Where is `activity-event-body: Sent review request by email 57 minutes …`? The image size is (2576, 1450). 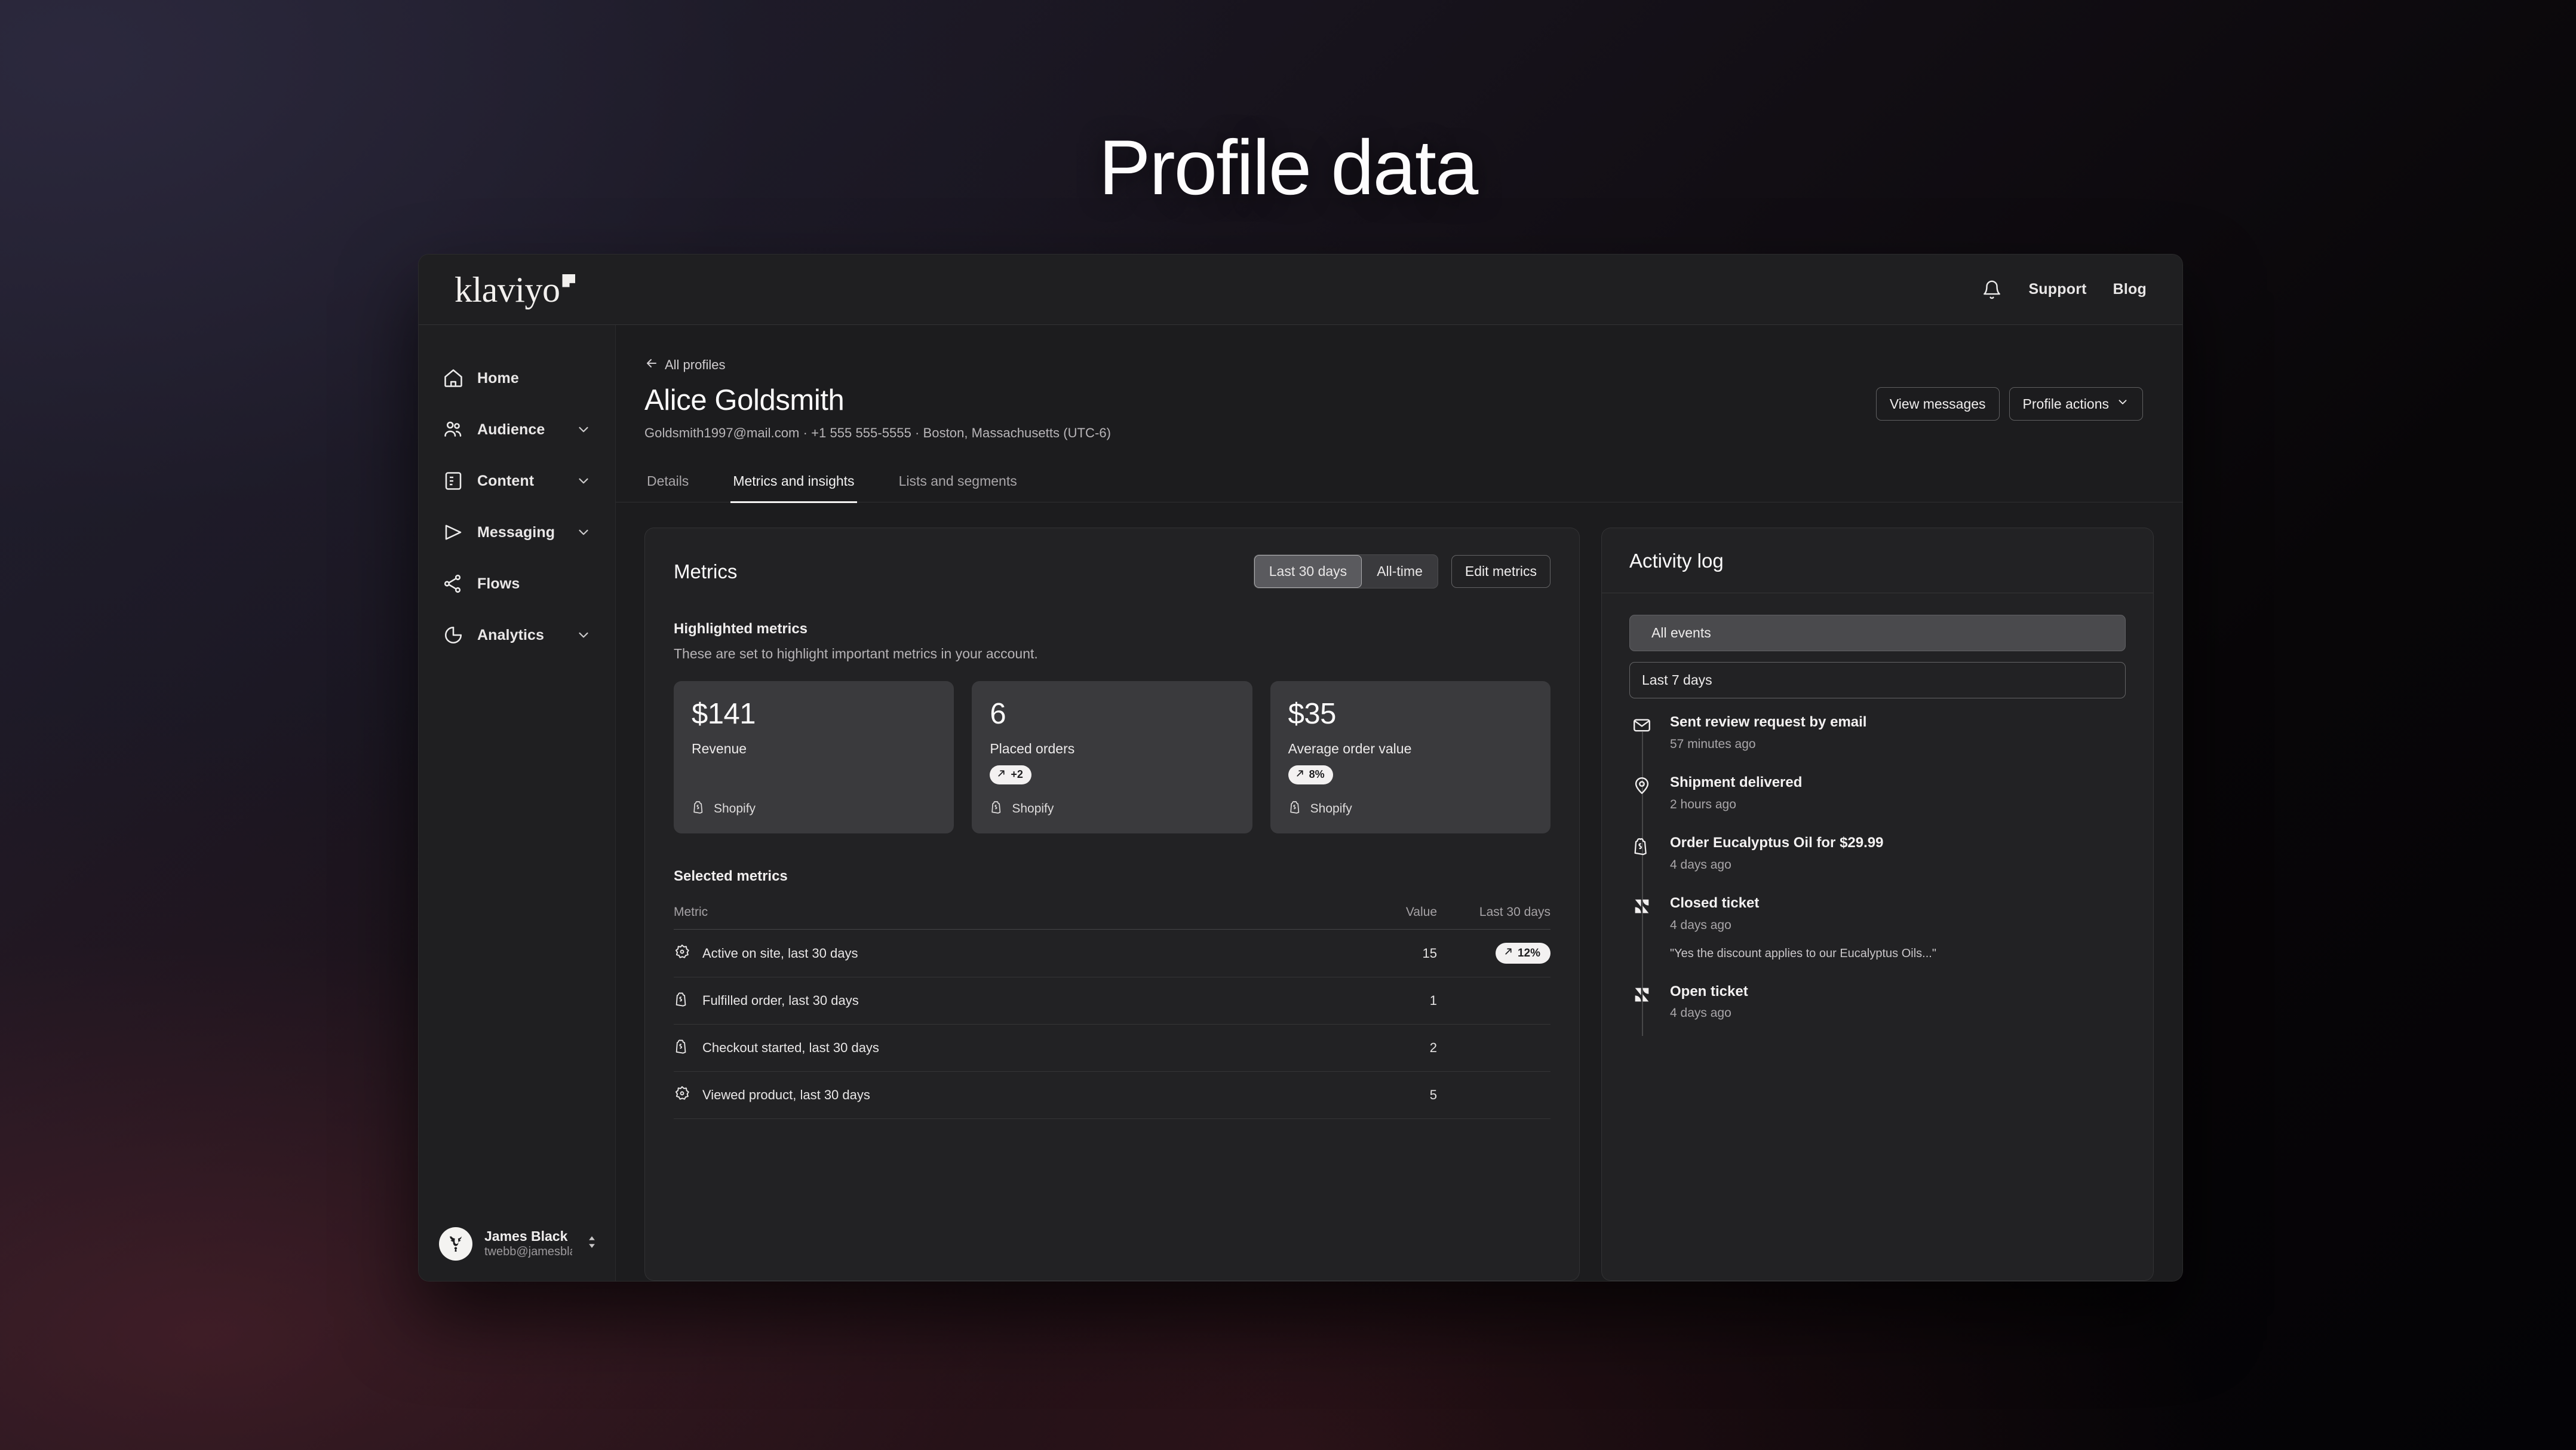
activity-event-body: Sent review request by email 57 minutes … is located at coordinates (1898, 733).